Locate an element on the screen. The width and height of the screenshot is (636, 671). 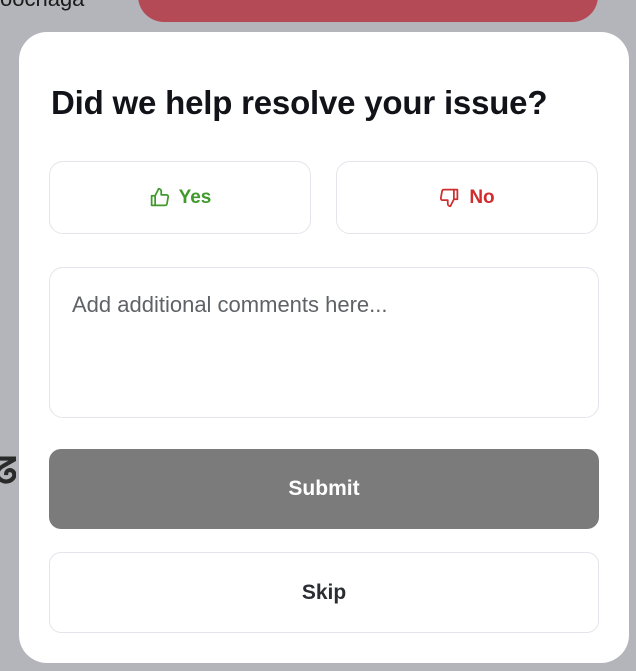
backdrop-glyph: ᘔ is located at coordinates (8, 473).